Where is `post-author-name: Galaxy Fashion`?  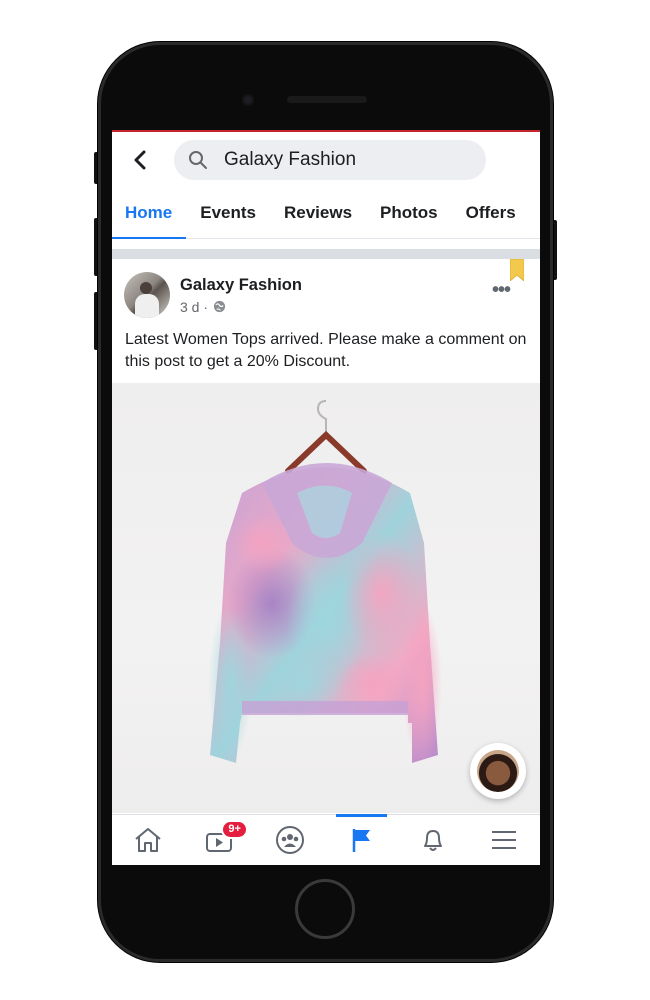 post-author-name: Galaxy Fashion is located at coordinates (241, 285).